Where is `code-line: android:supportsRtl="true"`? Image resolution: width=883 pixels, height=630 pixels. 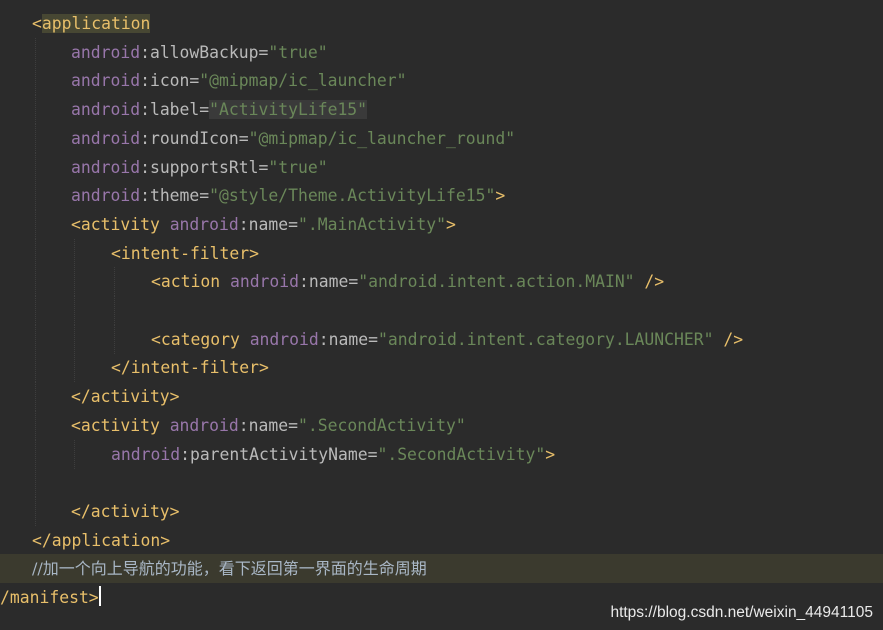
code-line: android:supportsRtl="true" is located at coordinates (441, 167).